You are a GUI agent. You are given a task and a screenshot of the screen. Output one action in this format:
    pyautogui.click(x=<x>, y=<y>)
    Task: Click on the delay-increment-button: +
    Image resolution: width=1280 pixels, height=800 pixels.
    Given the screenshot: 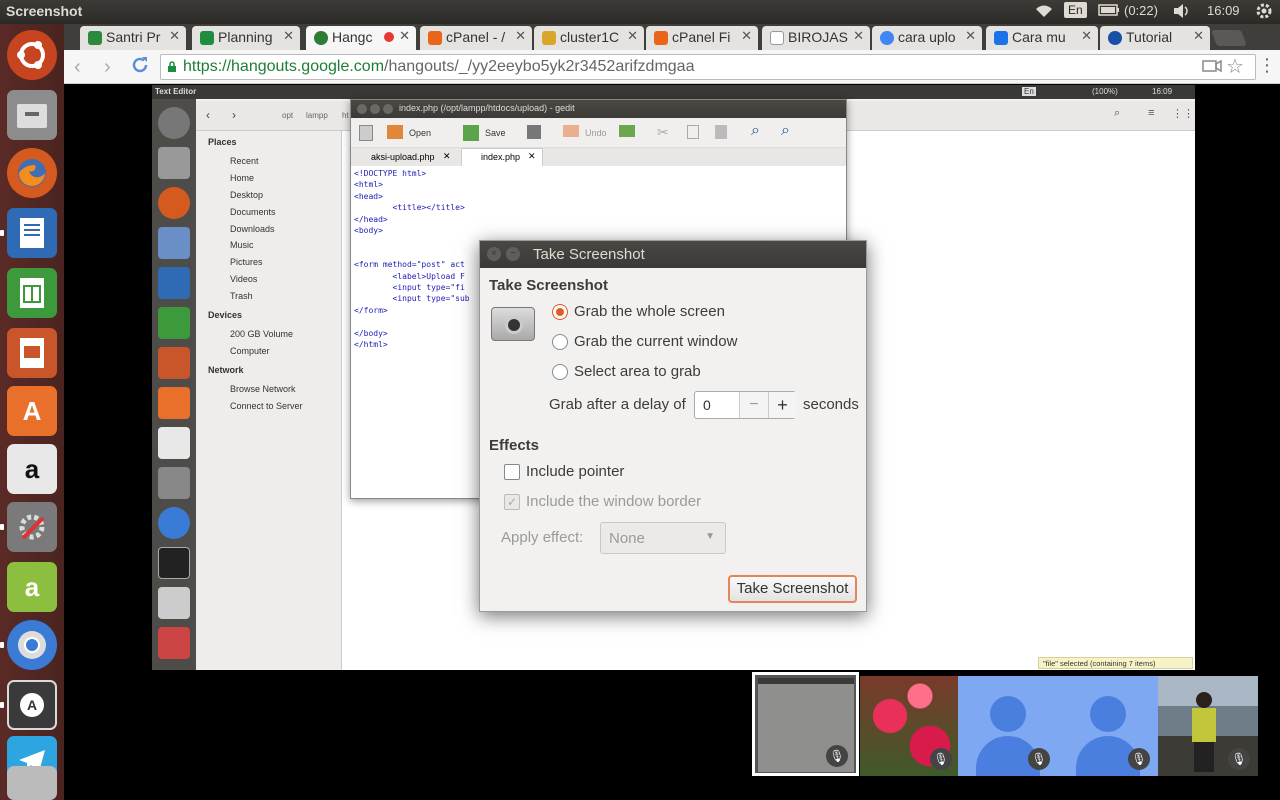 What is the action you would take?
    pyautogui.click(x=782, y=405)
    